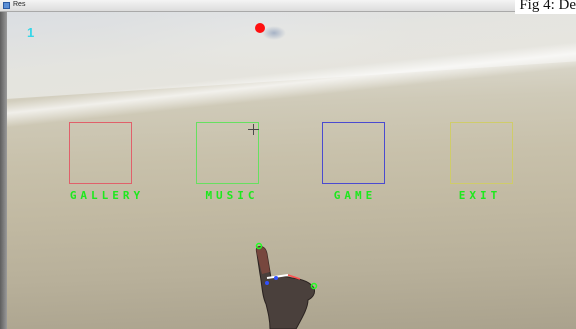 This screenshot has width=576, height=329. What do you see at coordinates (100, 153) in the screenshot?
I see `gallery-button` at bounding box center [100, 153].